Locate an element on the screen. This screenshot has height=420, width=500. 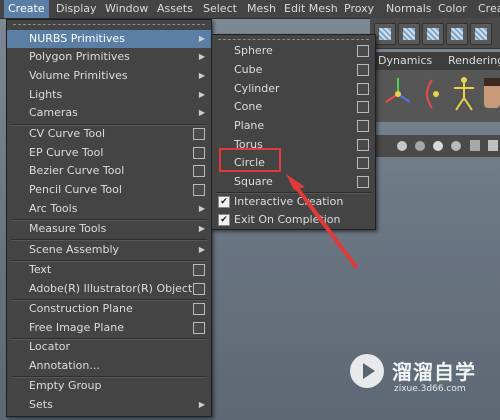
menu-item-square: Square is located at coordinates (293, 182).